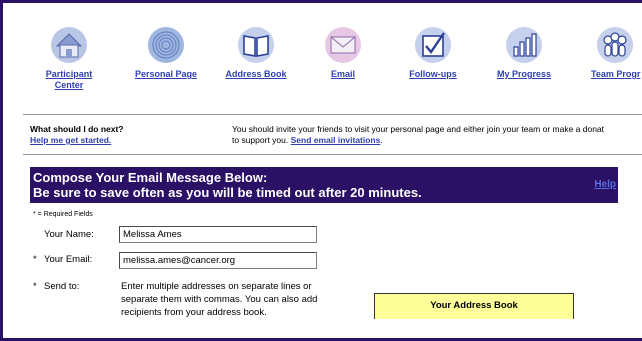 This screenshot has height=341, width=642. I want to click on address-book-panel: Your Address Book, so click(474, 306).